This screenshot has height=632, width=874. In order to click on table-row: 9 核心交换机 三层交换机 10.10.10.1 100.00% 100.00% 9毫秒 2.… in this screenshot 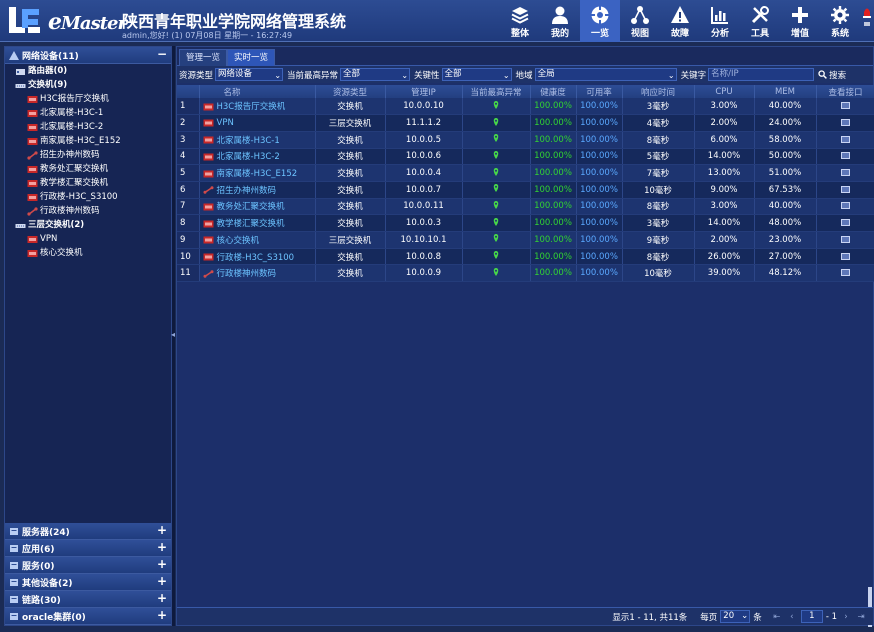, I will do `click(525, 240)`.